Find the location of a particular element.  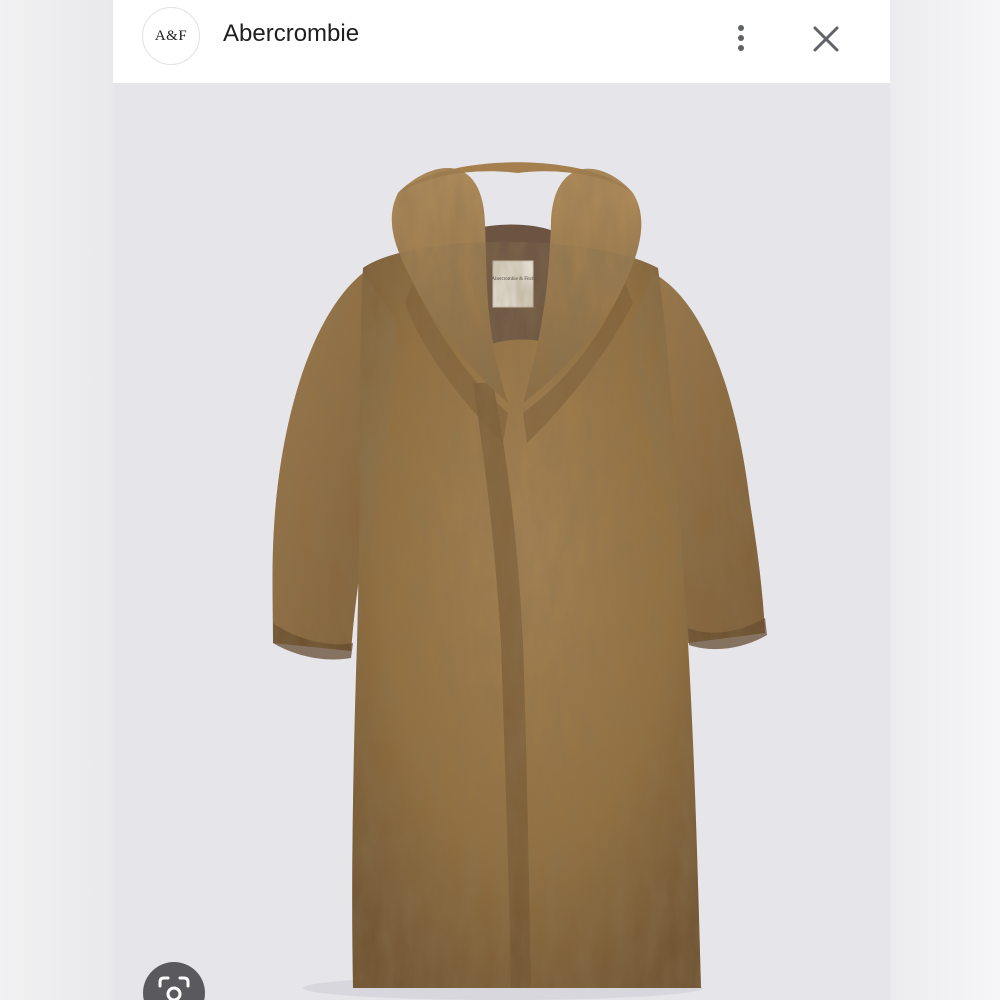

background-right is located at coordinates (945, 500).